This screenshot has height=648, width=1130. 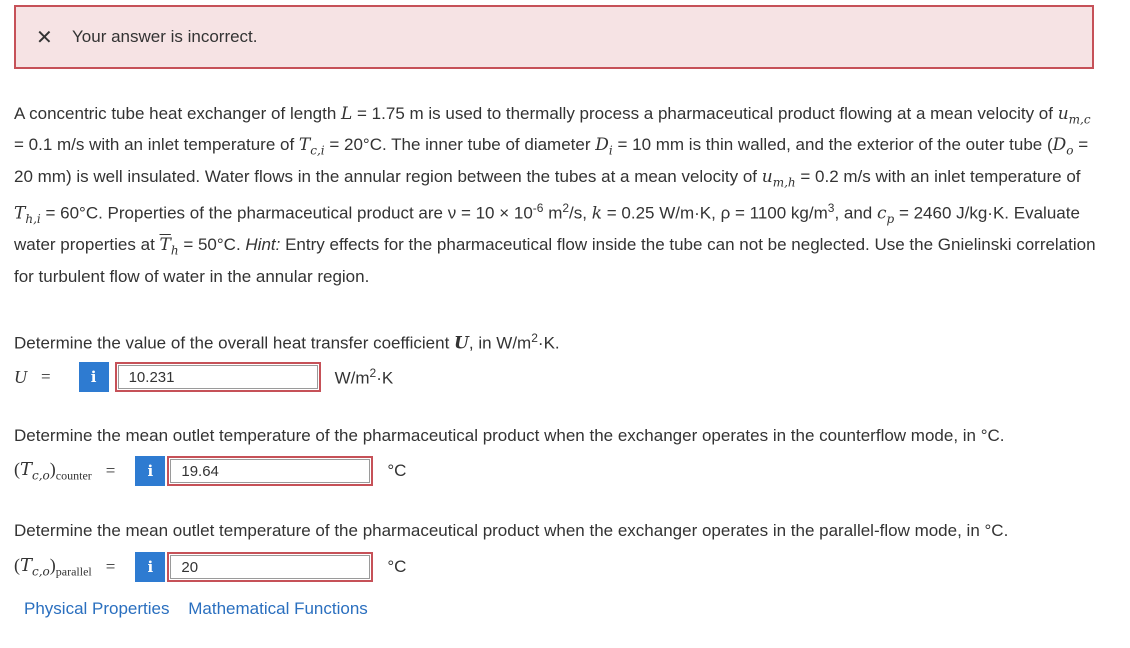 I want to click on answer-label-counter: (Tc,o)counter, so click(x=53, y=470).